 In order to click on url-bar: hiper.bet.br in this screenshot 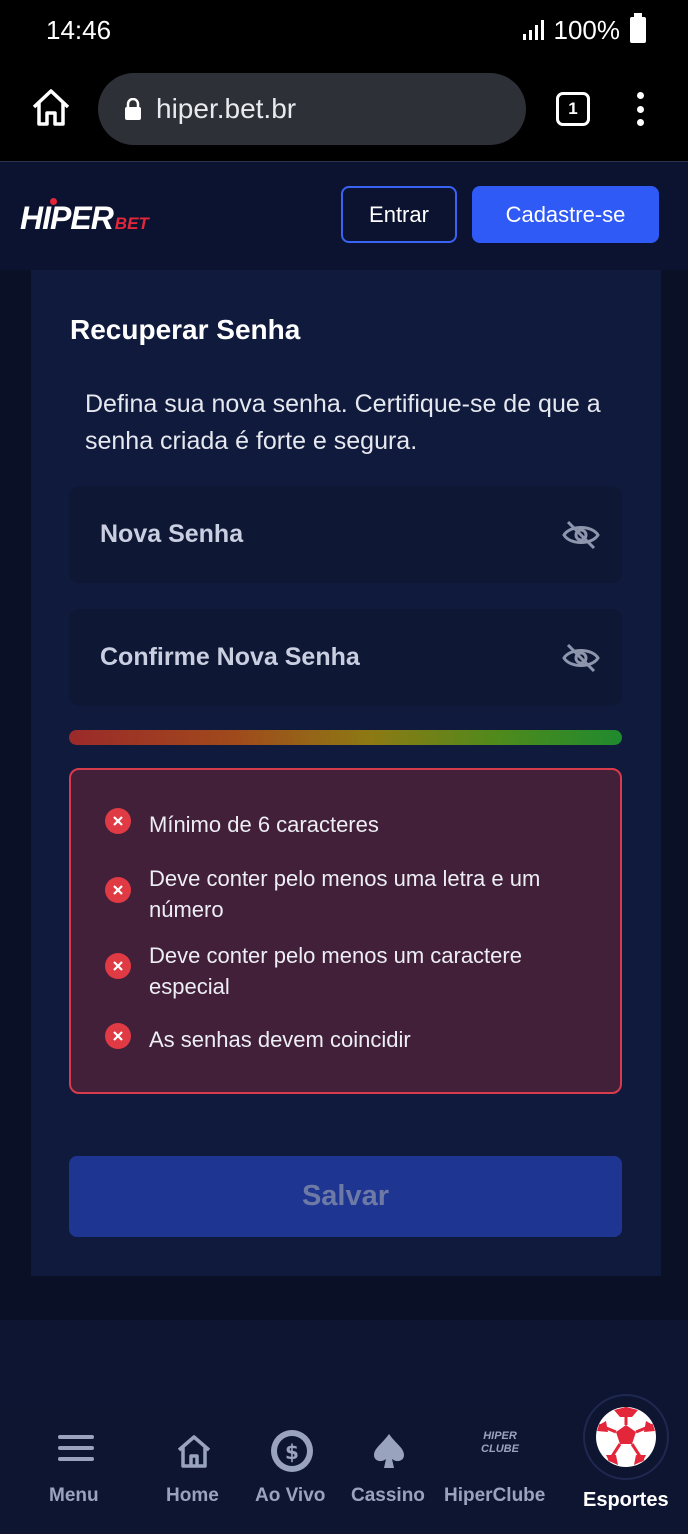, I will do `click(312, 109)`.